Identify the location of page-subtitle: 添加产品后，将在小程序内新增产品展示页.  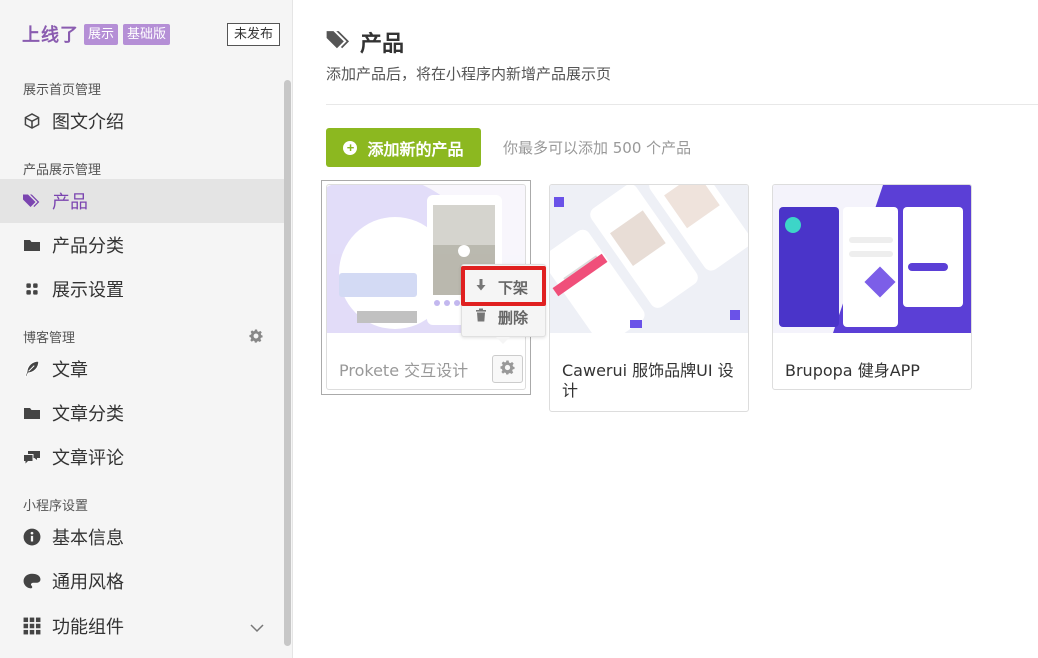
(469, 74).